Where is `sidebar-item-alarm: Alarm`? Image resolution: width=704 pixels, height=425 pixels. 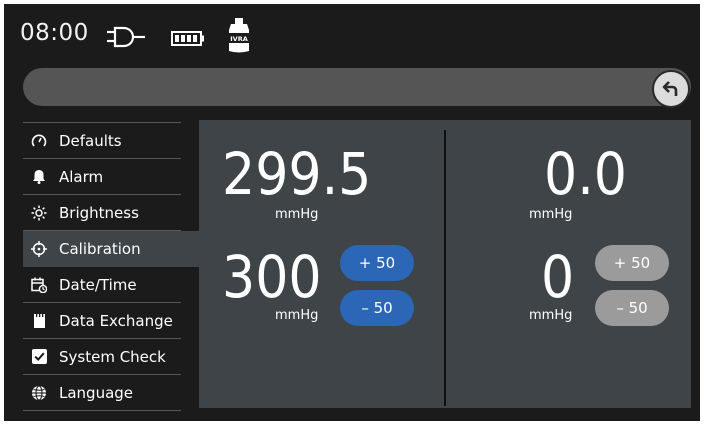 sidebar-item-alarm: Alarm is located at coordinates (102, 177).